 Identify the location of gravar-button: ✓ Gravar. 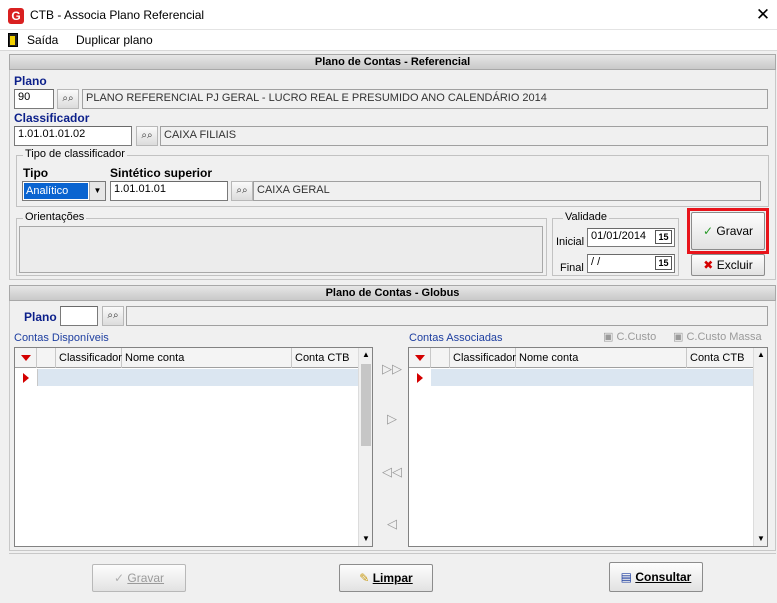
(728, 231).